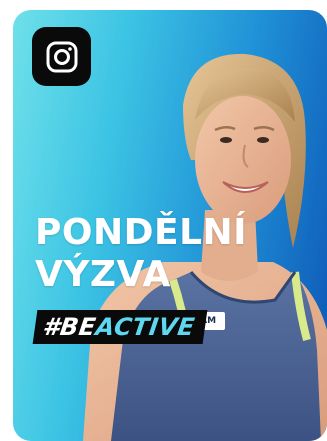  I want to click on hashtag-banner: #BEACTIVE, so click(119, 327).